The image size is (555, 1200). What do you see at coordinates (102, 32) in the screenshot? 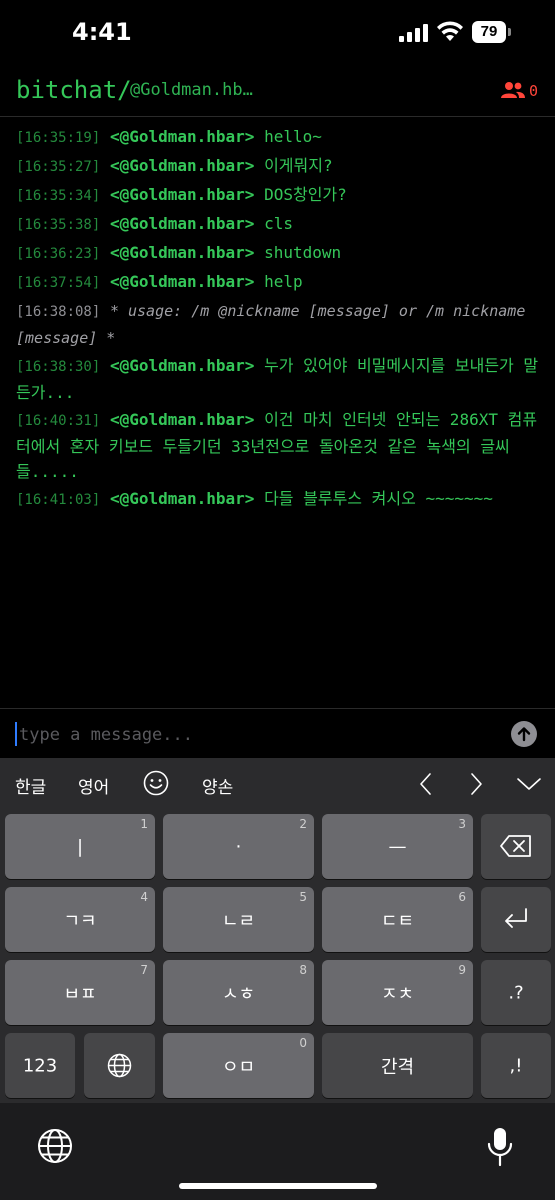
I see `status-time: 4:41` at bounding box center [102, 32].